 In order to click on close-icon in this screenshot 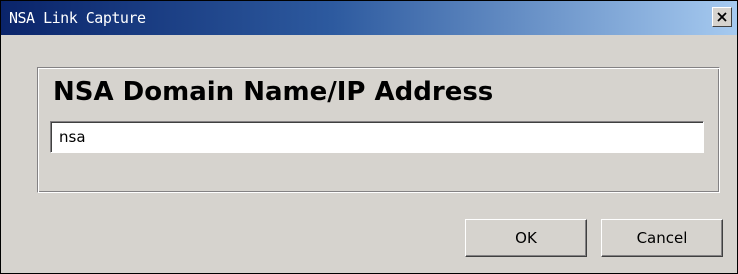, I will do `click(722, 17)`.